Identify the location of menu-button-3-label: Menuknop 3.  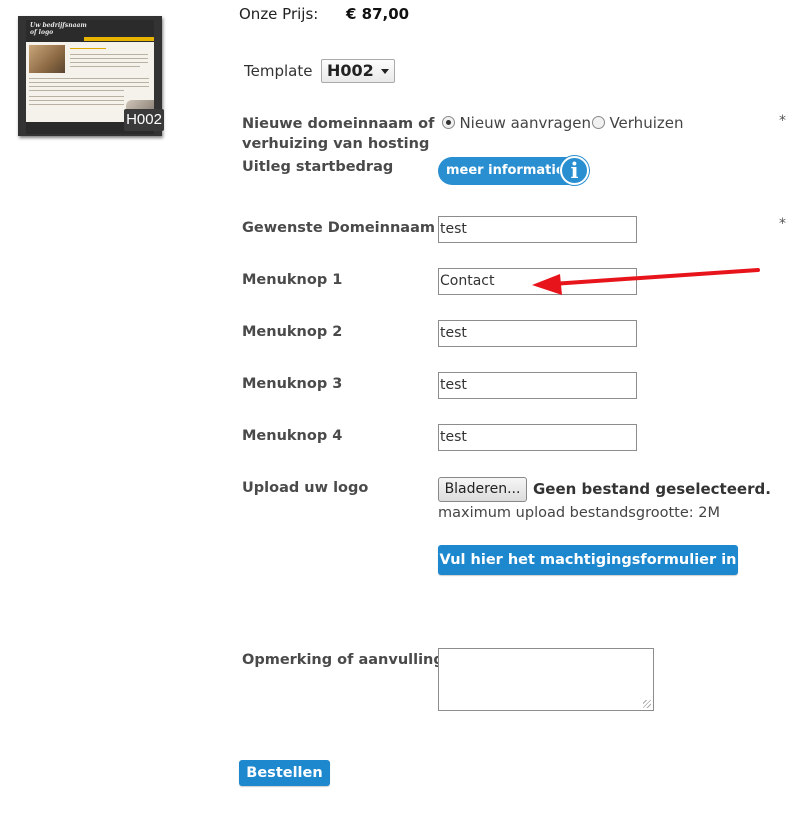
(292, 384).